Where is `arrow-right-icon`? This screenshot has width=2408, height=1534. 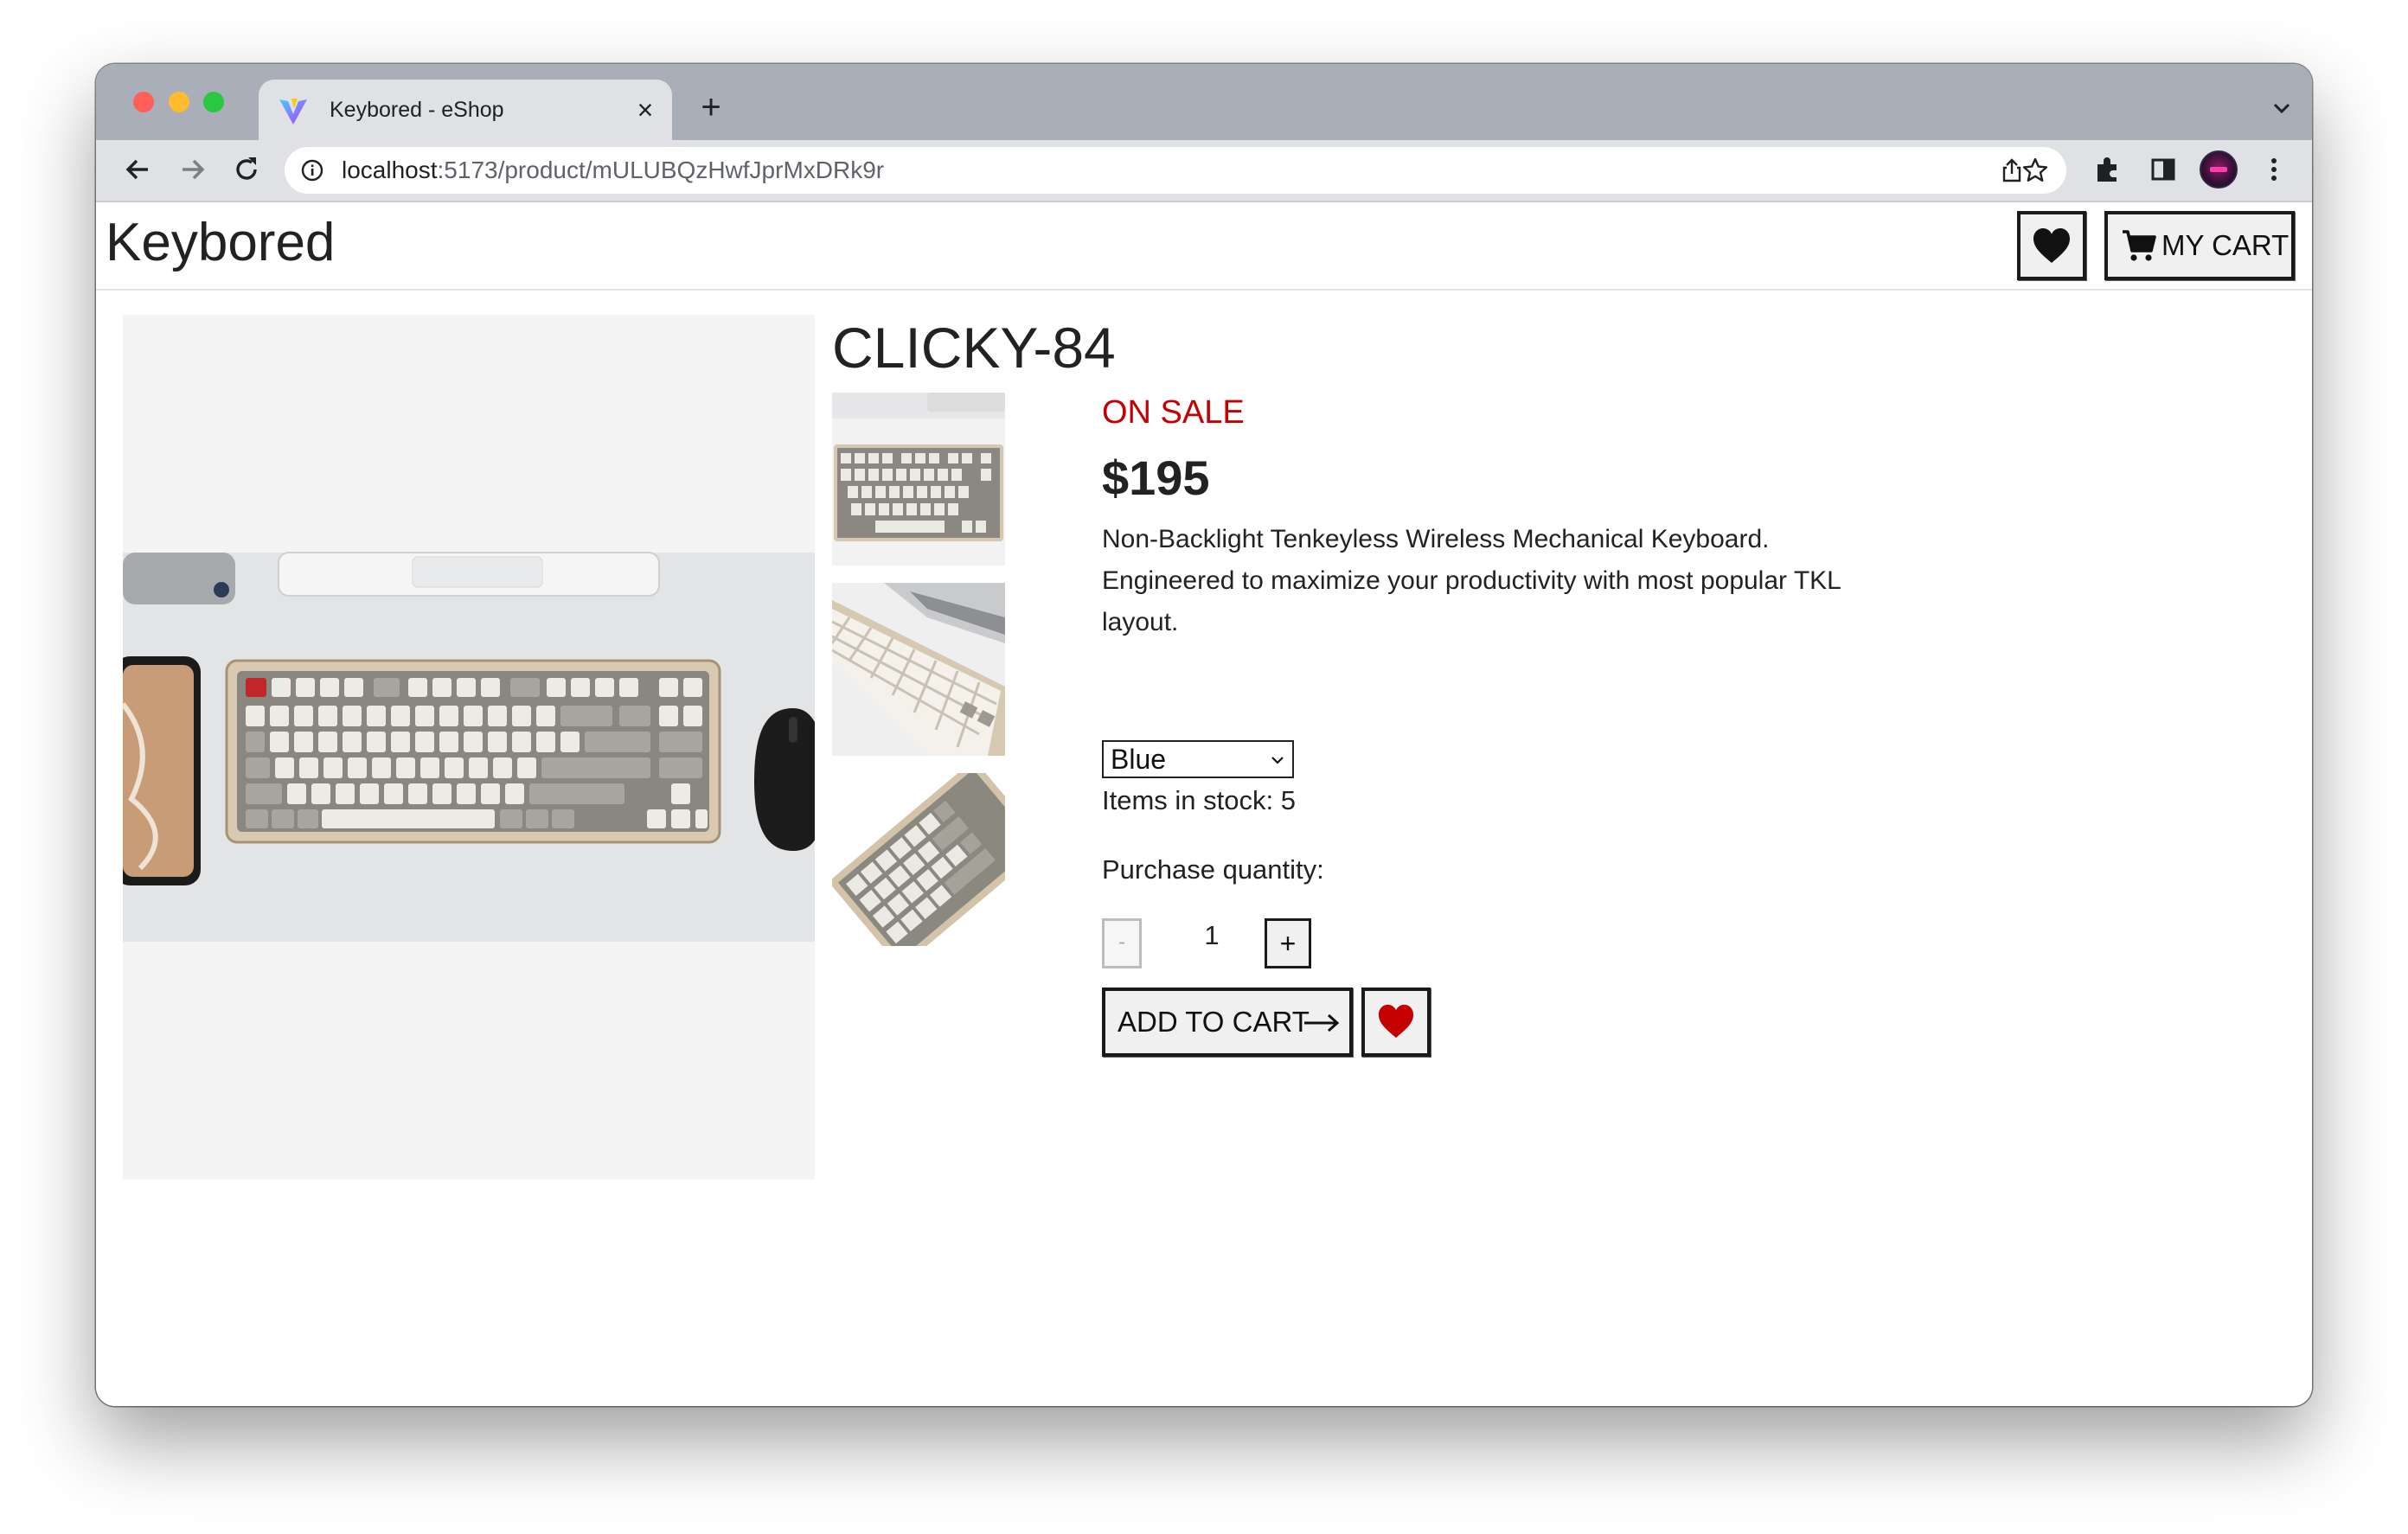
arrow-right-icon is located at coordinates (1322, 1023).